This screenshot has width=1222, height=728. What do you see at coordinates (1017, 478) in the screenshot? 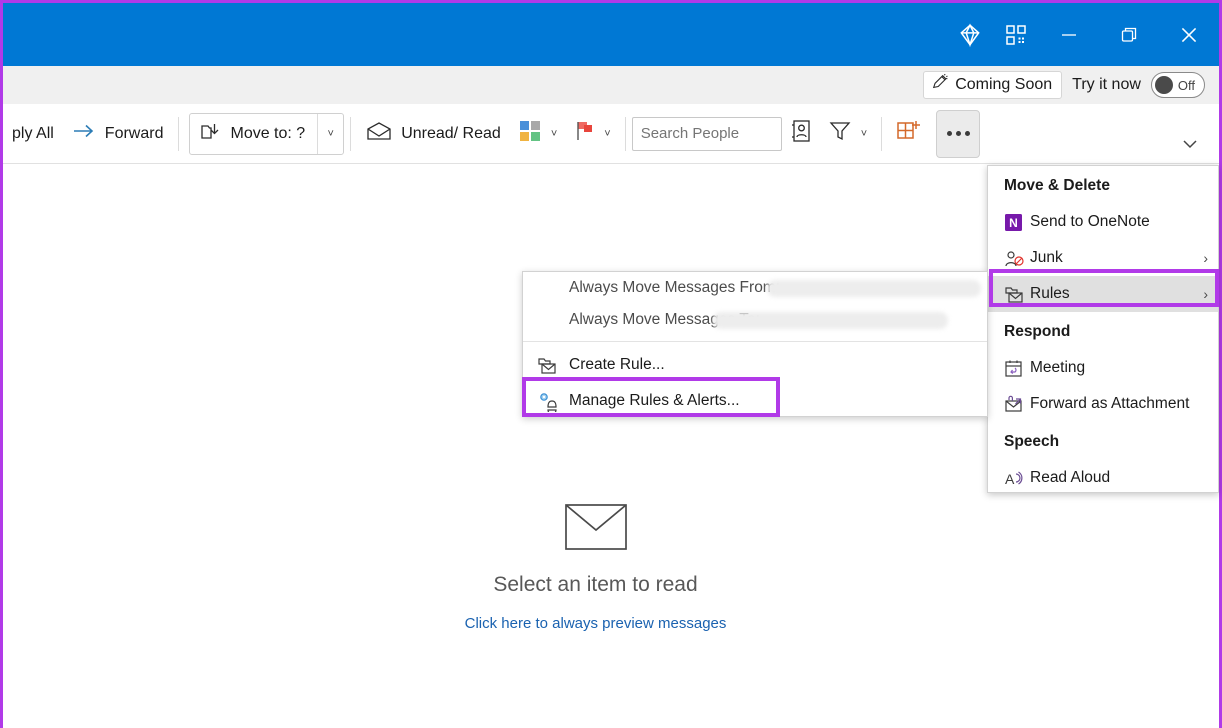
I see `read-aloud-icon: A` at bounding box center [1017, 478].